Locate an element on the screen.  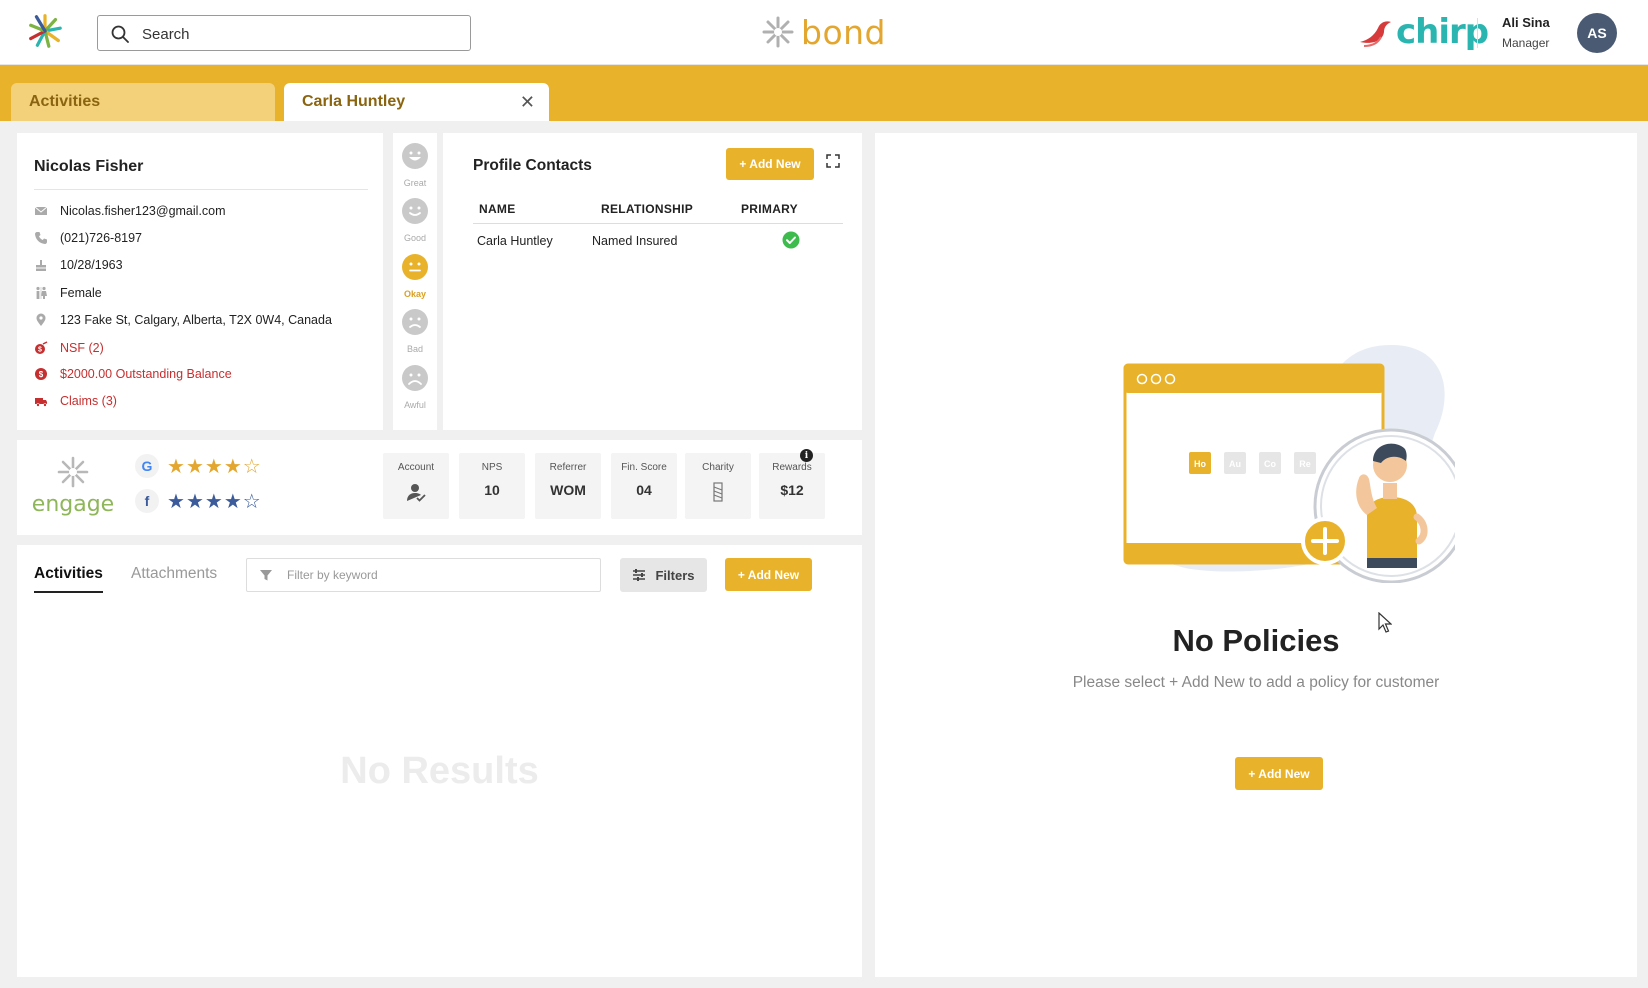
dollar-coin-icon: $ is located at coordinates (41, 374).